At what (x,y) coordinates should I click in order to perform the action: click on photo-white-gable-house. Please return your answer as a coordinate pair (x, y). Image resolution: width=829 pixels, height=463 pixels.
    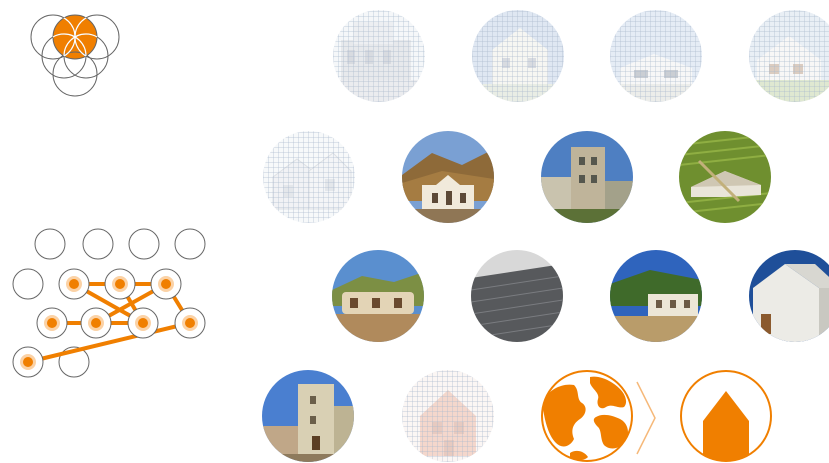
    Looking at the image, I should click on (789, 296).